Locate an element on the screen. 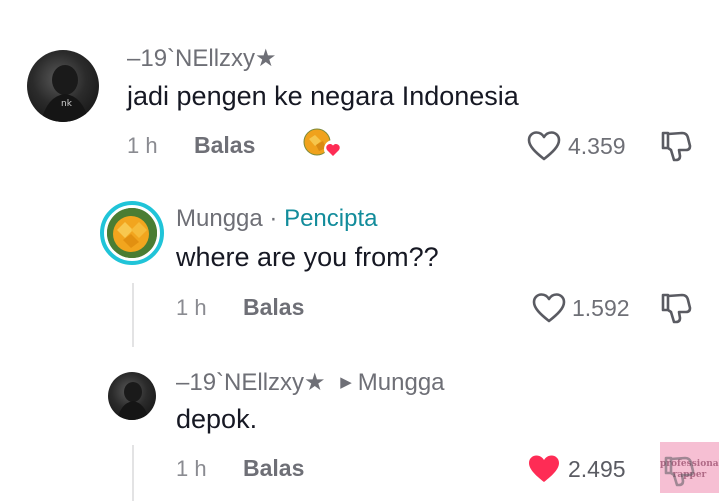 The height and width of the screenshot is (501, 719). comment-username: Mungga · Pencipta is located at coordinates (276, 219).